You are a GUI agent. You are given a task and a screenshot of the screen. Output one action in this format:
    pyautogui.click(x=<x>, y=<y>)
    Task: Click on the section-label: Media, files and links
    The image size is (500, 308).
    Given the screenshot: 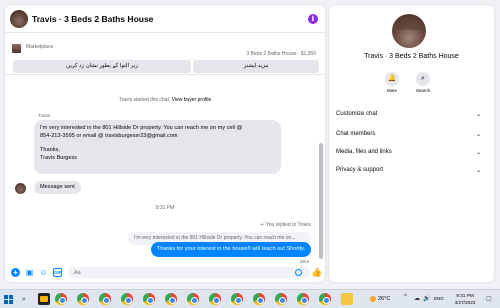 What is the action you would take?
    pyautogui.click(x=364, y=152)
    